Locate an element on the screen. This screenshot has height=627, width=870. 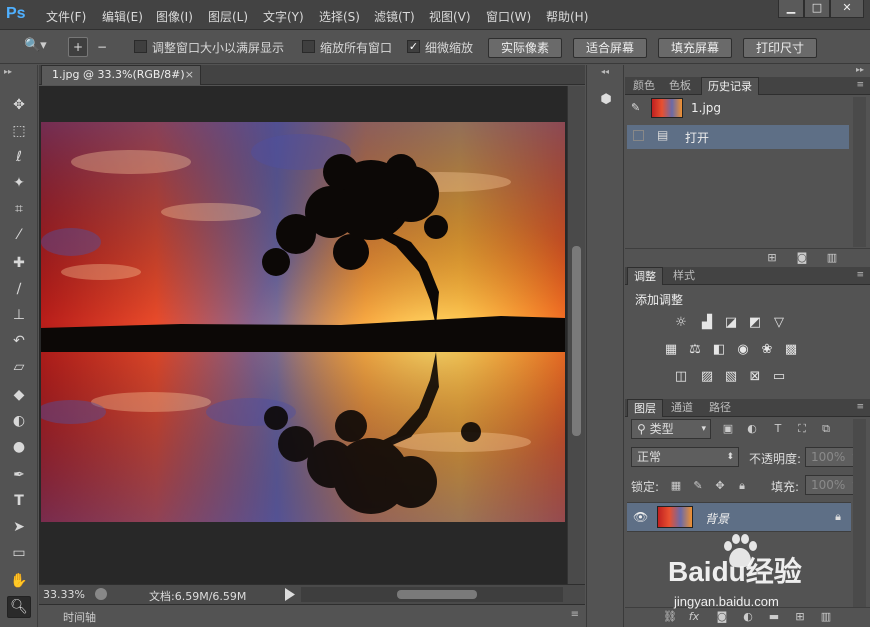
exposure-icon: ◩ is located at coordinates (755, 323).